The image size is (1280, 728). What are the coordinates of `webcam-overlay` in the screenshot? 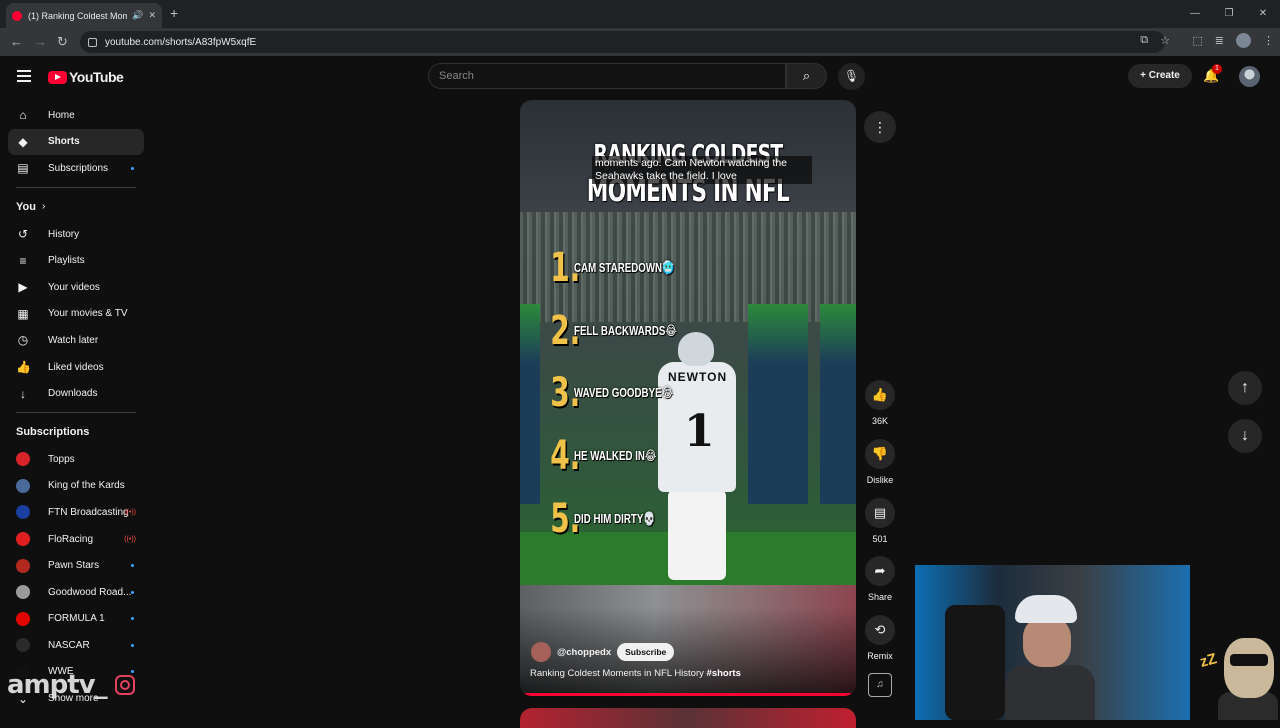 It's located at (1052, 642).